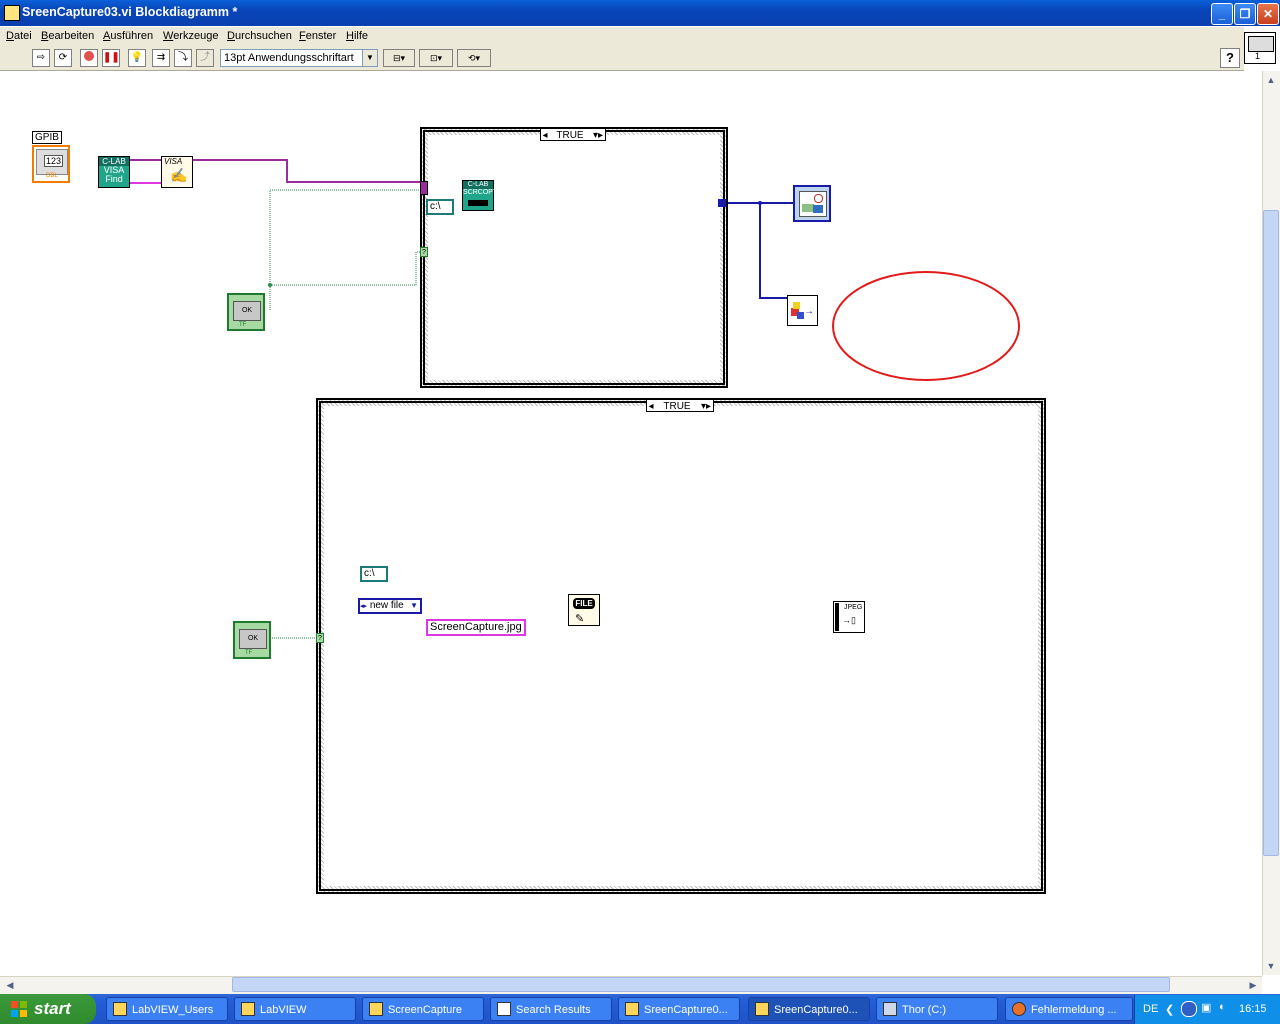  I want to click on gpib-label: GPIB, so click(47, 137).